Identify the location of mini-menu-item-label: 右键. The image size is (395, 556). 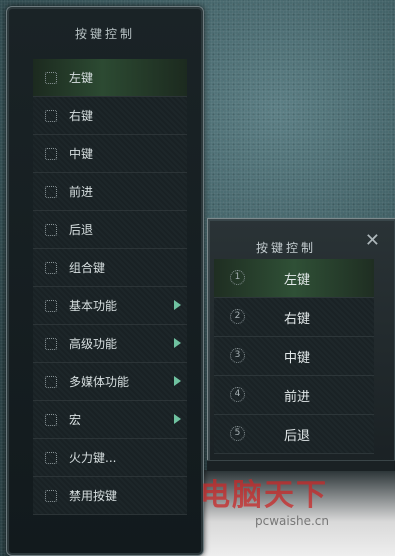
(297, 319).